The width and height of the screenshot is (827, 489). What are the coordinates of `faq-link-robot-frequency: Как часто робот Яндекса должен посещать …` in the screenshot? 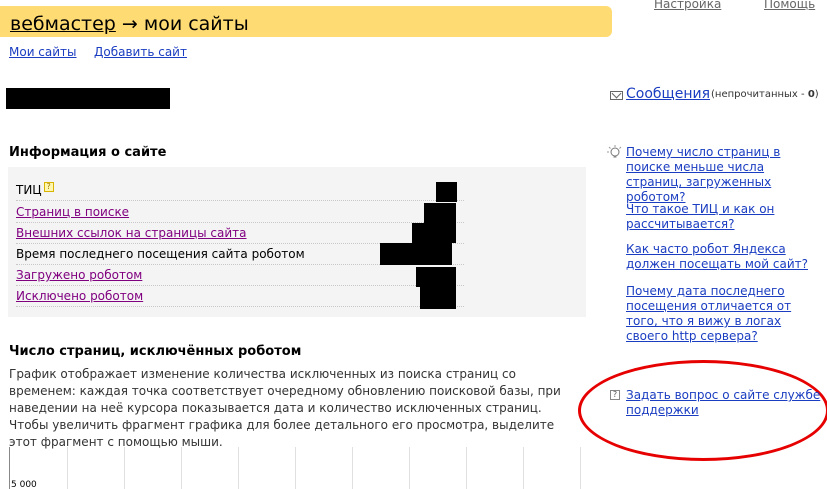 It's located at (723, 257).